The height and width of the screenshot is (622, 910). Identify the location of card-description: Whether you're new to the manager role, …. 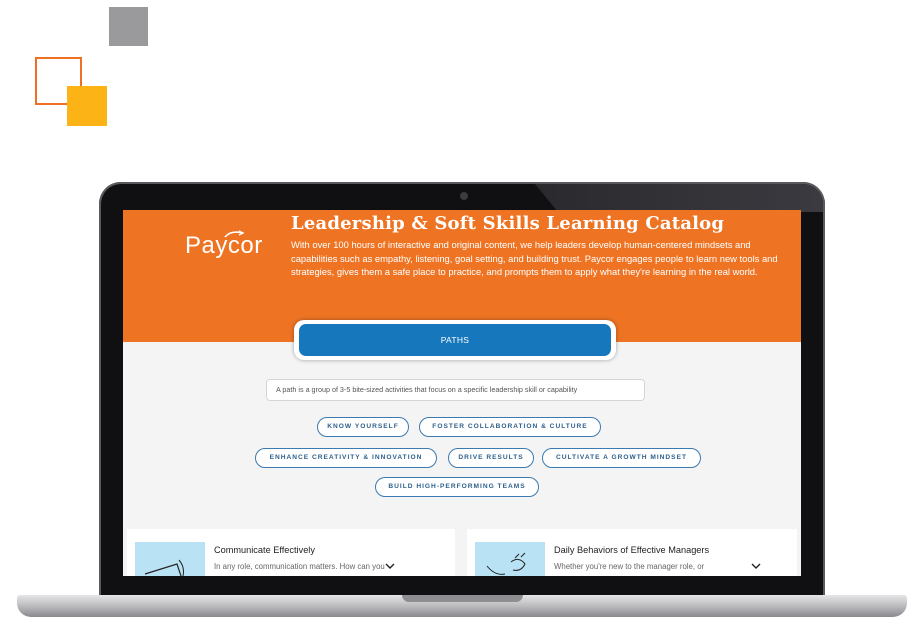
(629, 566).